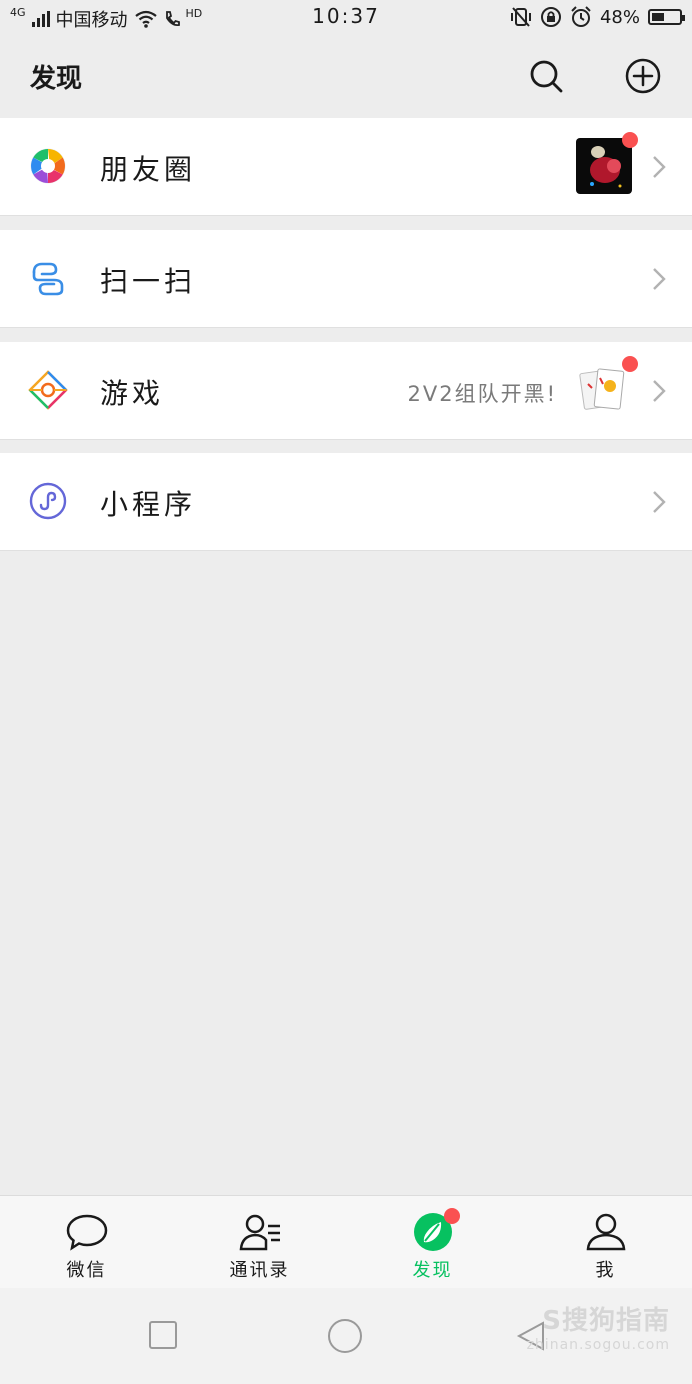 Image resolution: width=692 pixels, height=1384 pixels. What do you see at coordinates (48, 390) in the screenshot?
I see `games-diamond-icon` at bounding box center [48, 390].